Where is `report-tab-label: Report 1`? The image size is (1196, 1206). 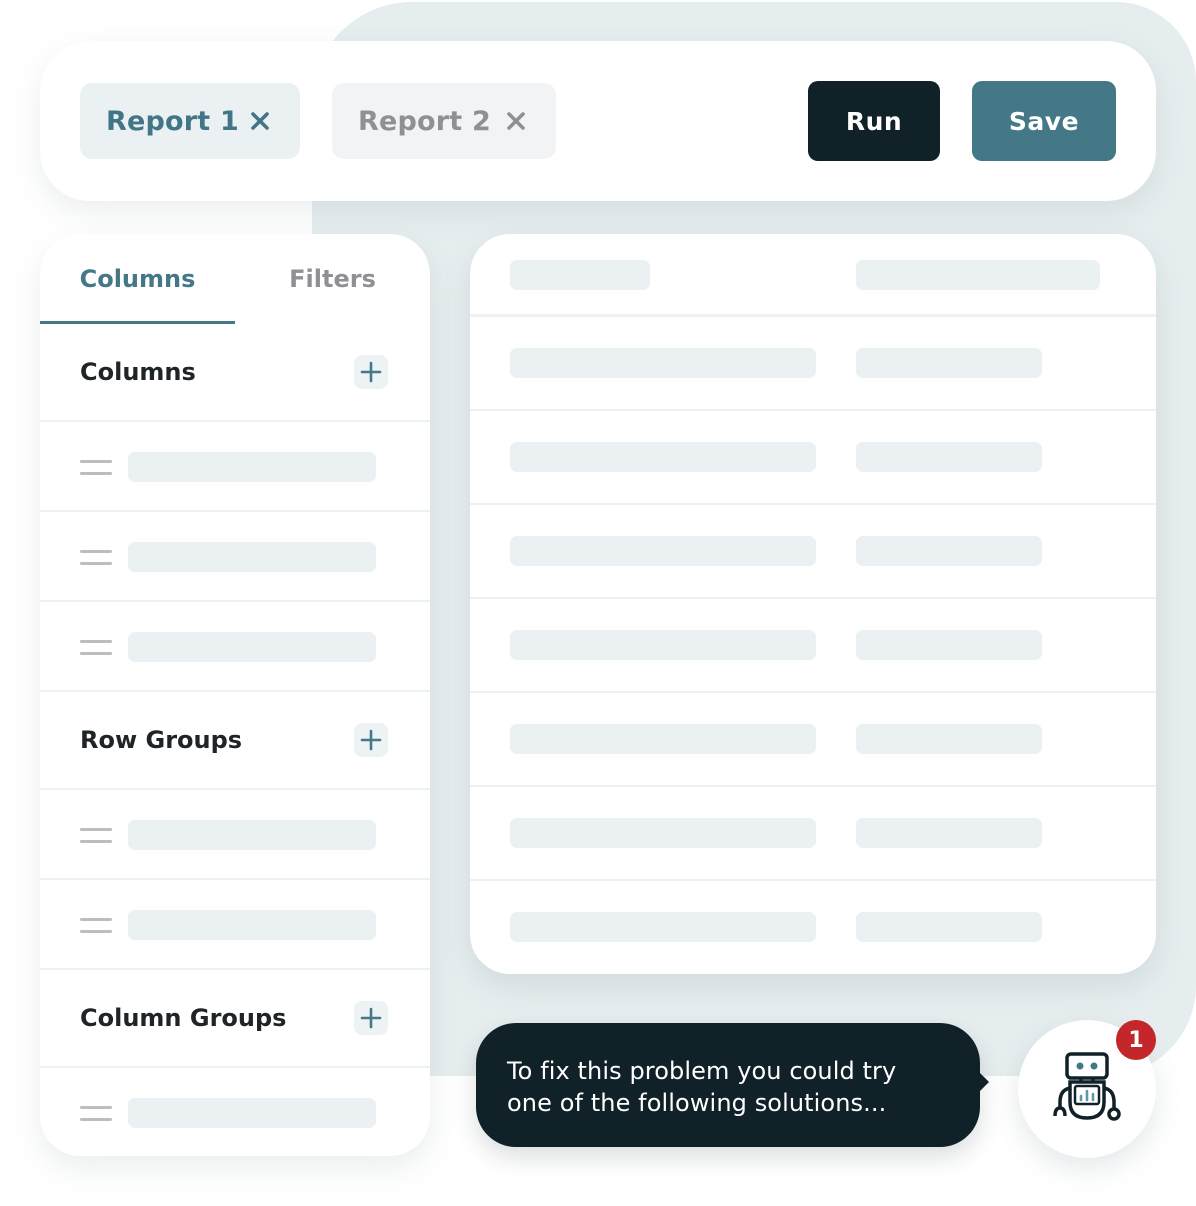
report-tab-label: Report 1 is located at coordinates (172, 121).